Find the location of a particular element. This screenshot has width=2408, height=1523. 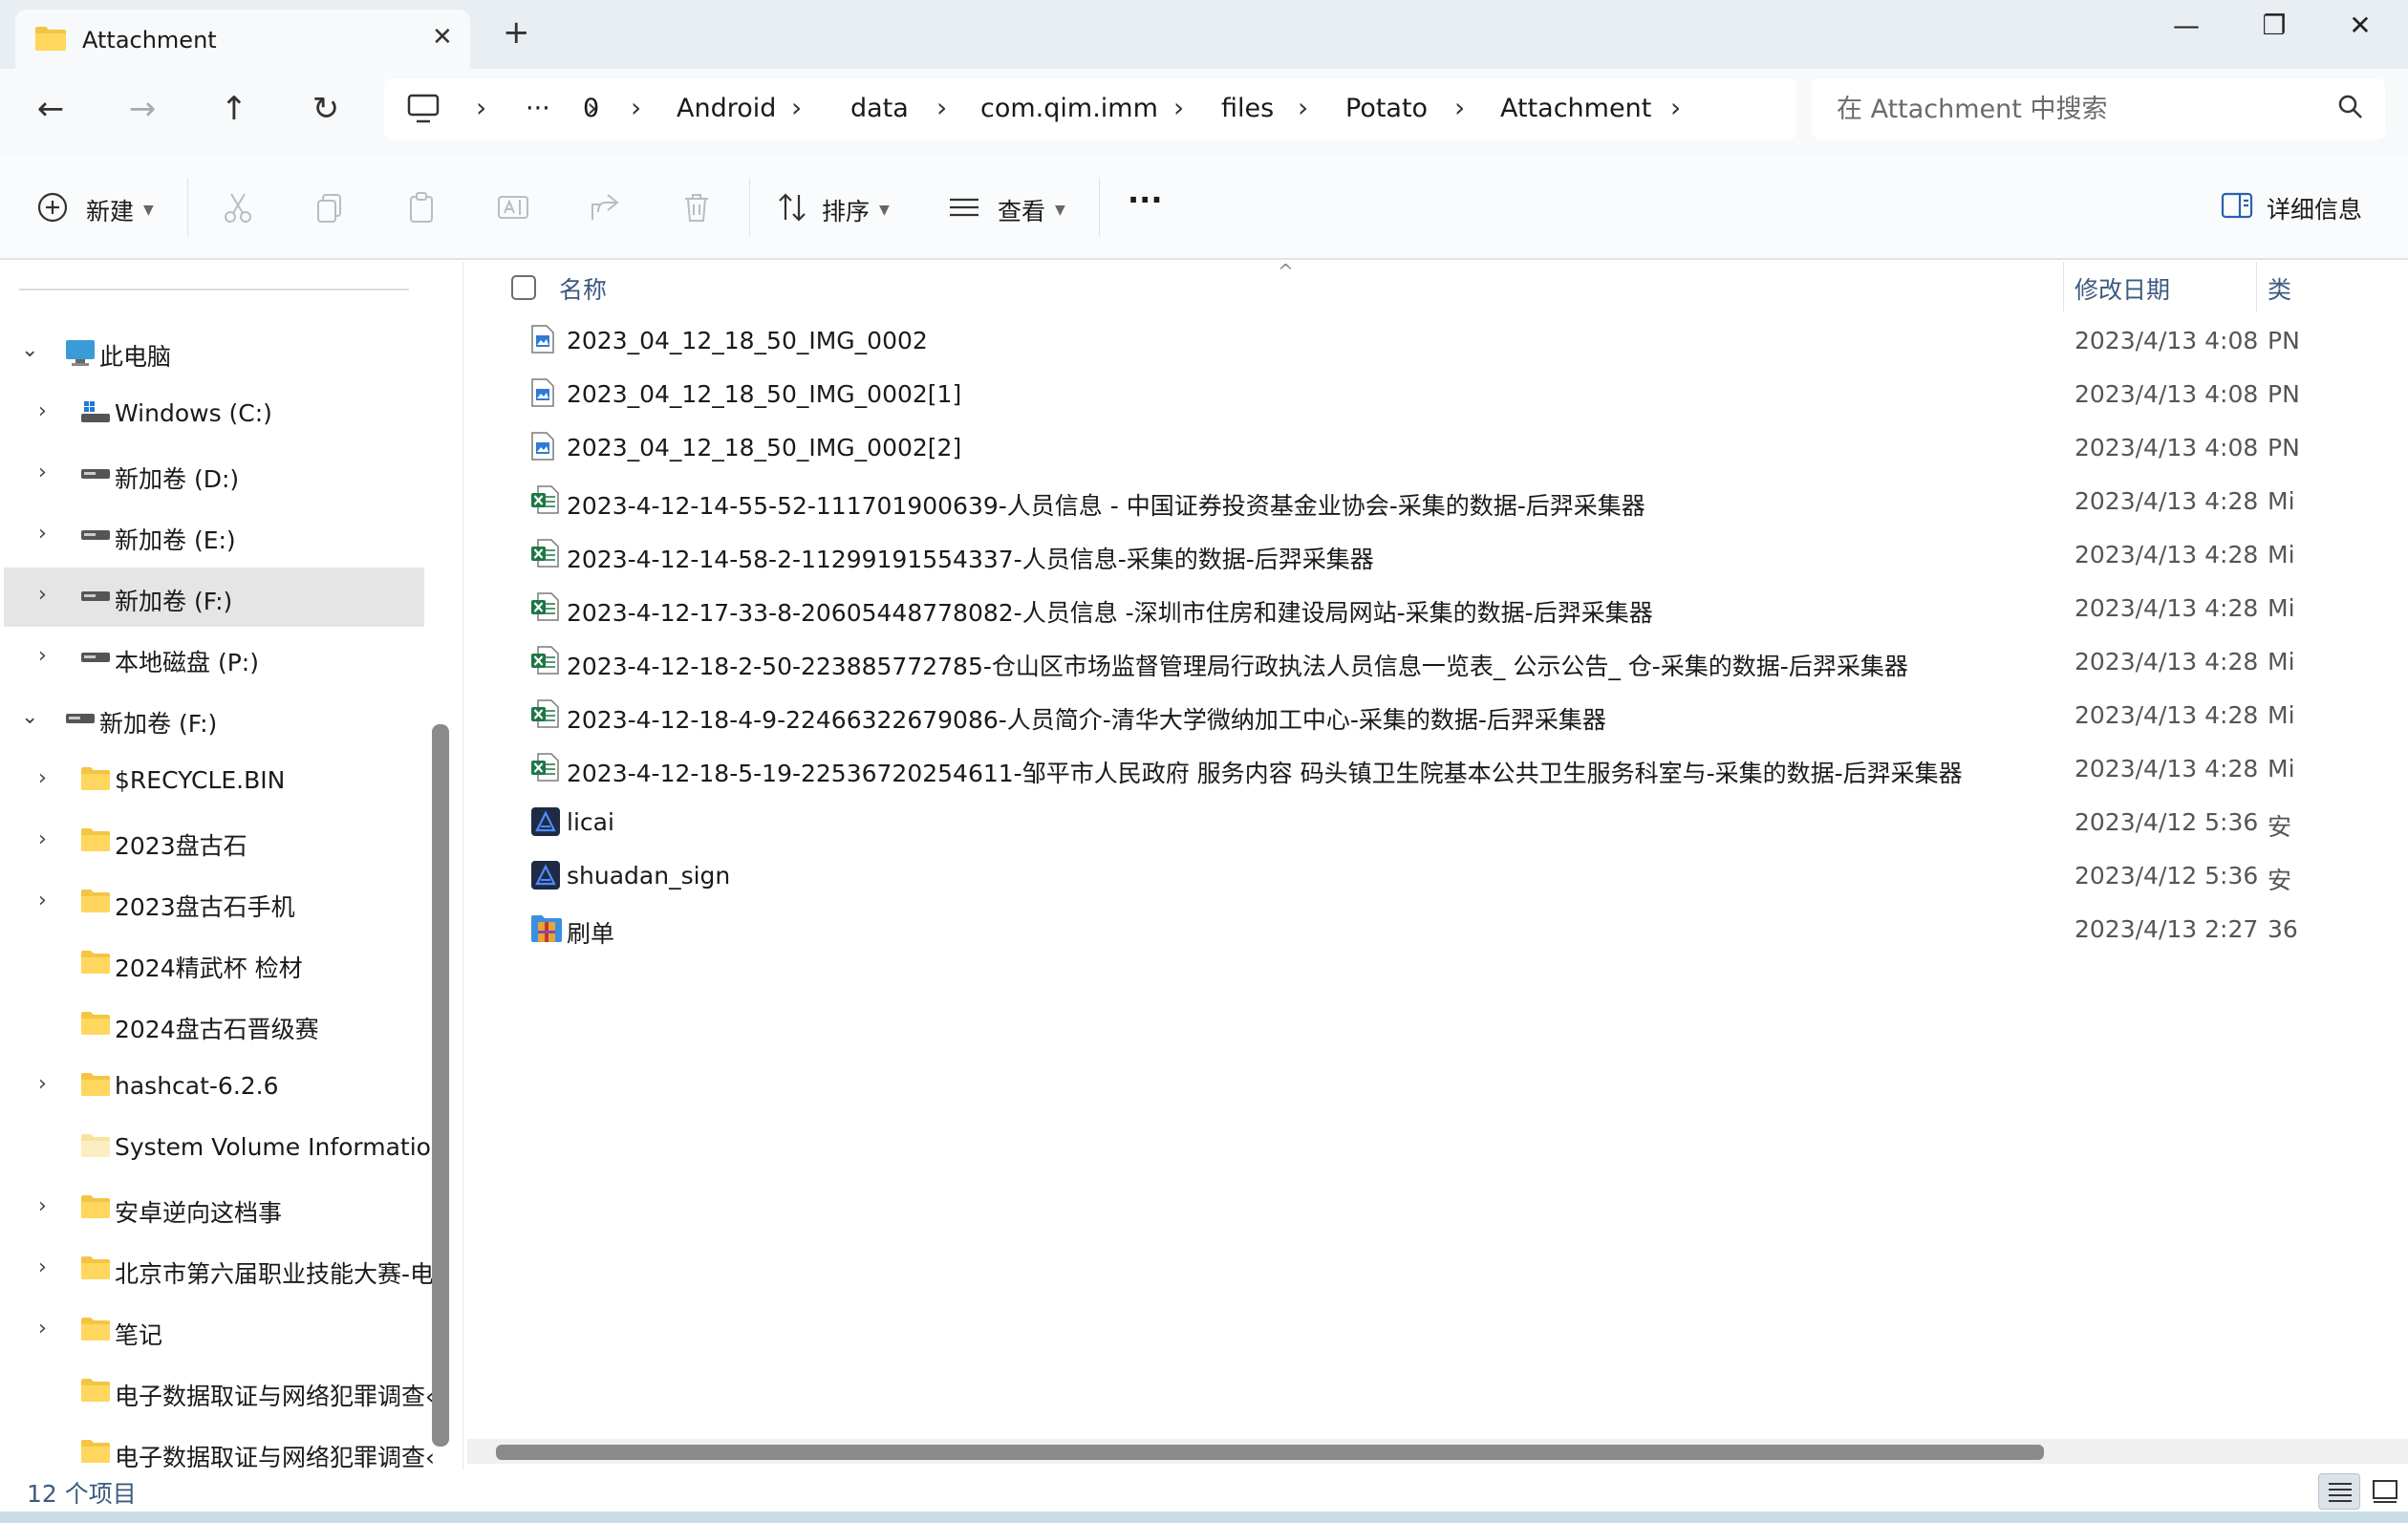

search-input is located at coordinates (2075, 109).